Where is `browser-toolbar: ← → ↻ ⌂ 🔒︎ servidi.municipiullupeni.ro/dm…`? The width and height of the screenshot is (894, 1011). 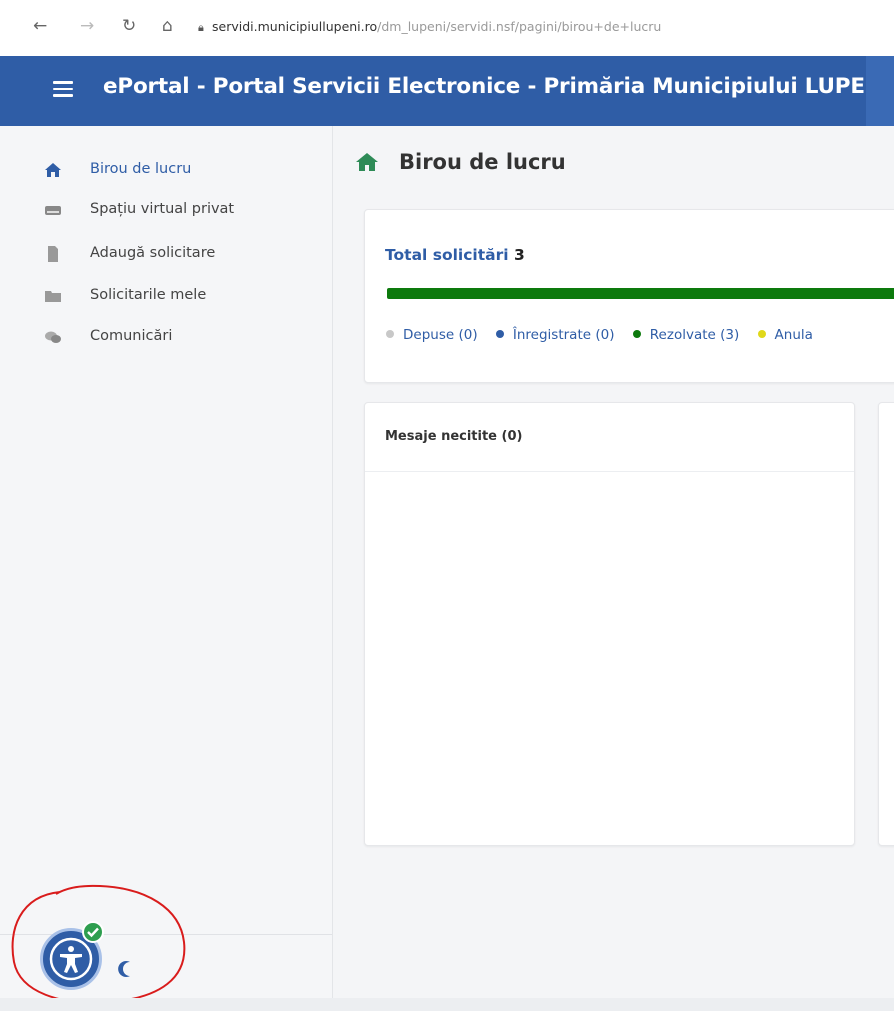 browser-toolbar: ← → ↻ ⌂ 🔒︎ servidi.municipiullupeni.ro/dm… is located at coordinates (447, 28).